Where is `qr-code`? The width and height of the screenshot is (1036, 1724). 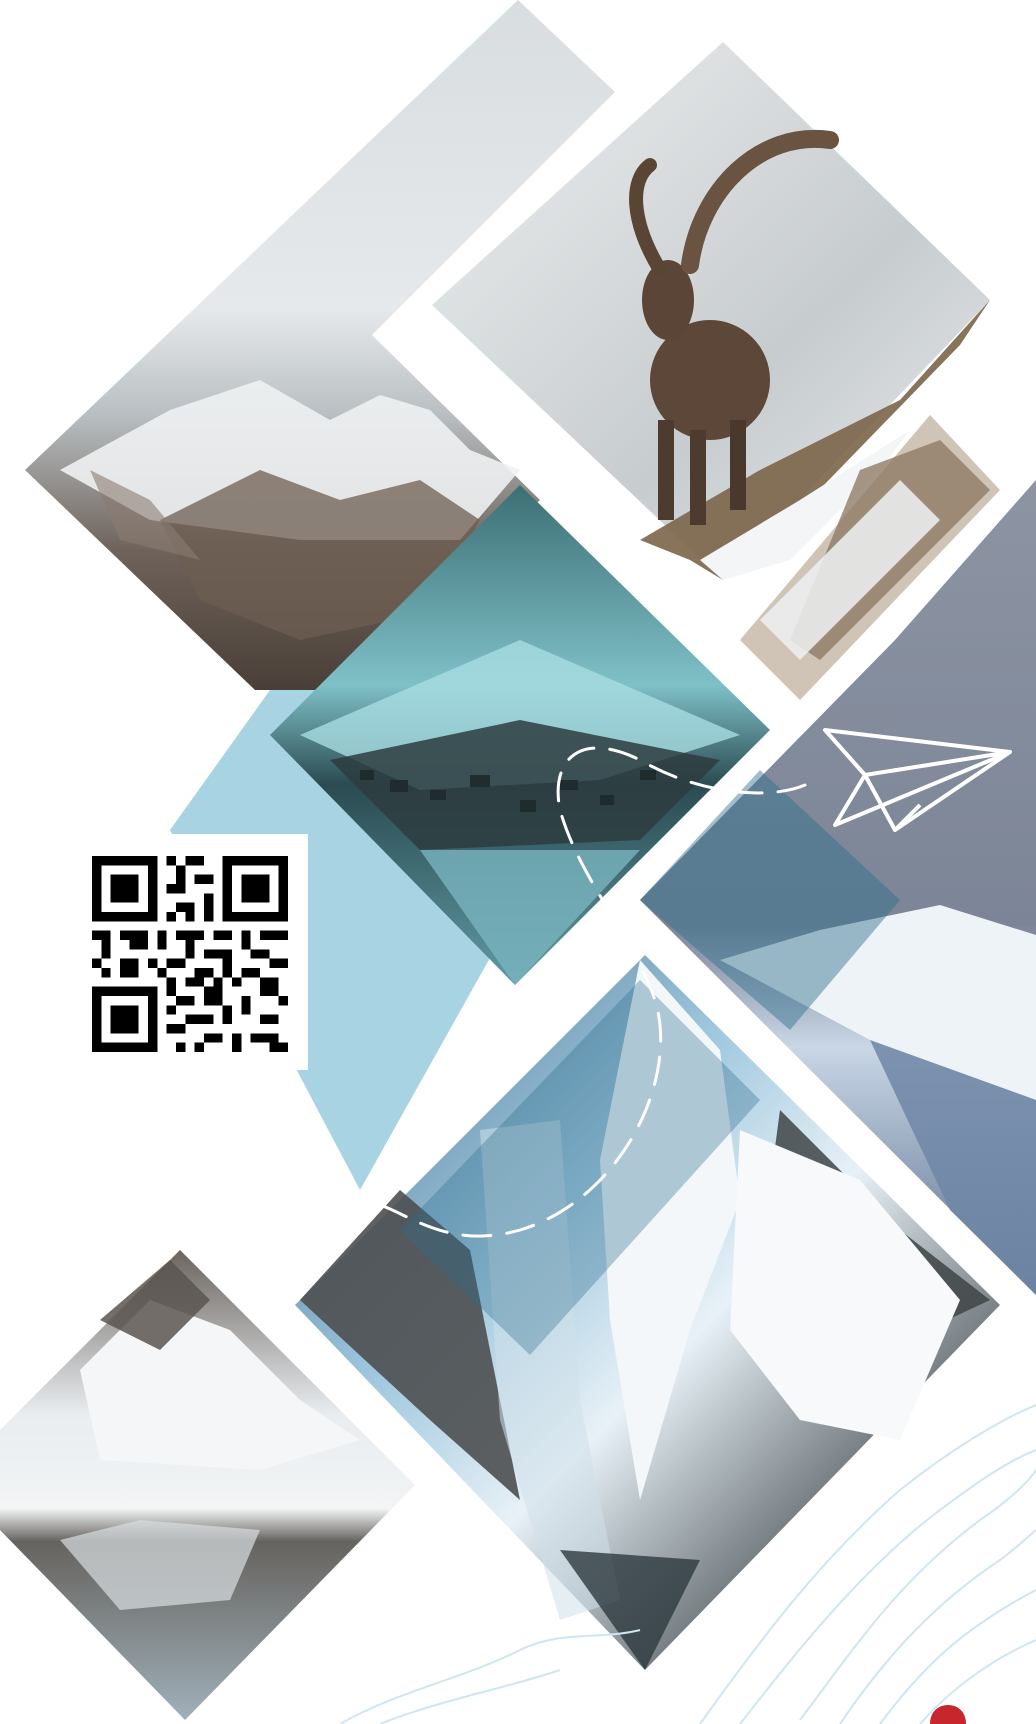 qr-code is located at coordinates (190, 954).